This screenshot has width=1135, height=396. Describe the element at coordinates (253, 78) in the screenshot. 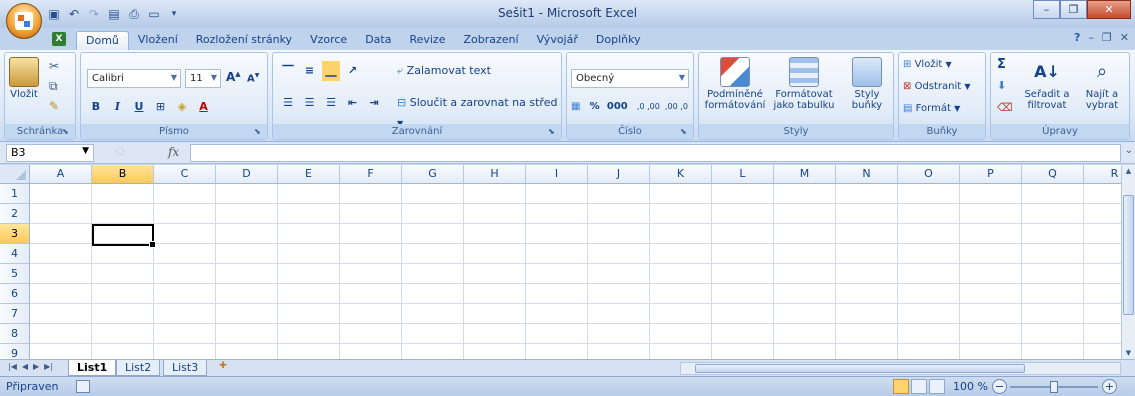

I see `shrink-font-icon: A▼` at that location.